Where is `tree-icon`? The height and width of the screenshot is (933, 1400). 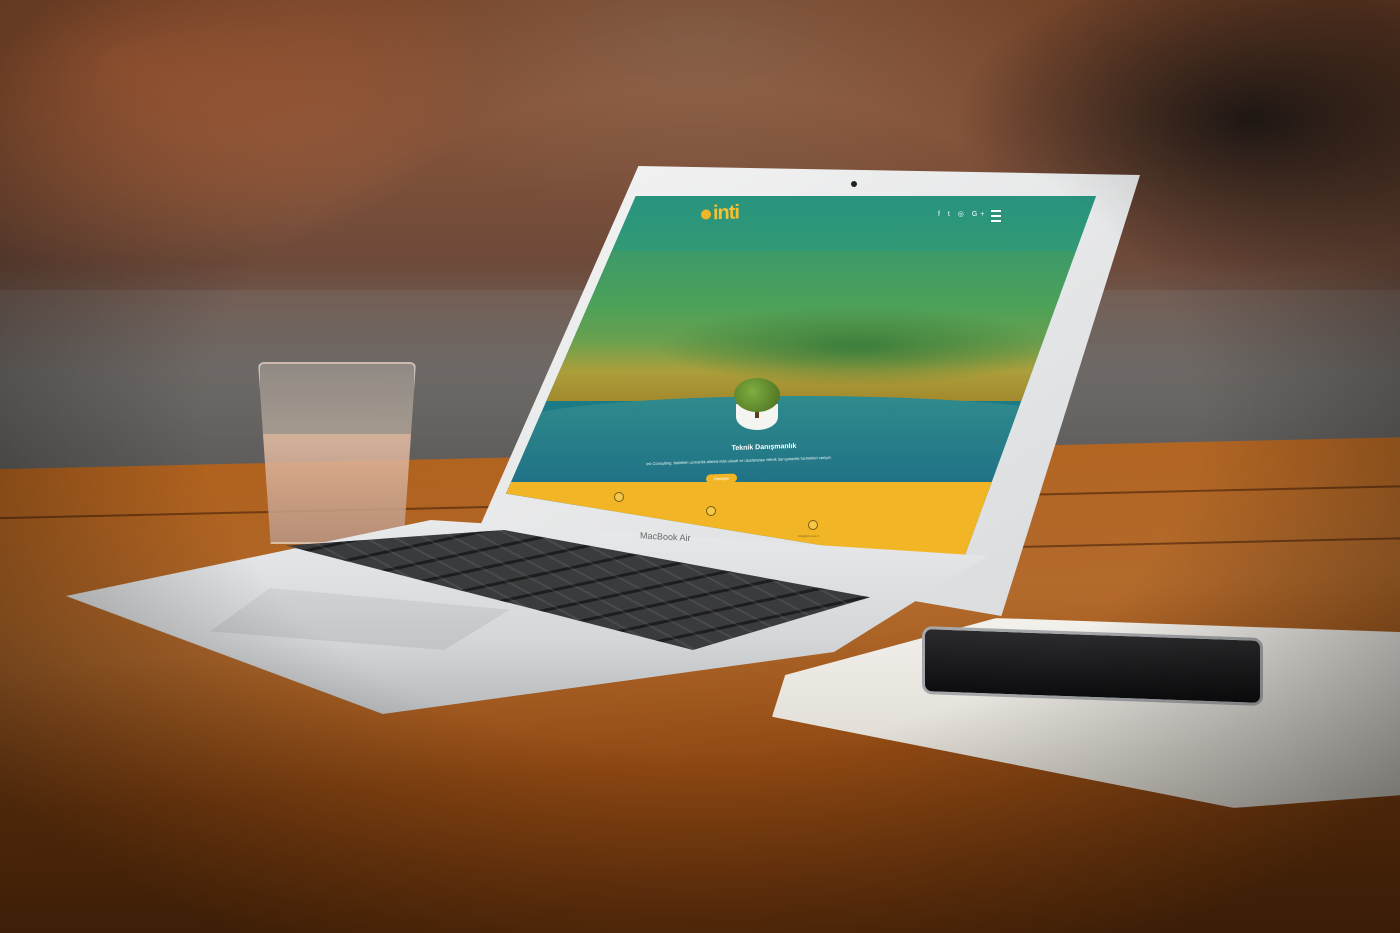 tree-icon is located at coordinates (757, 404).